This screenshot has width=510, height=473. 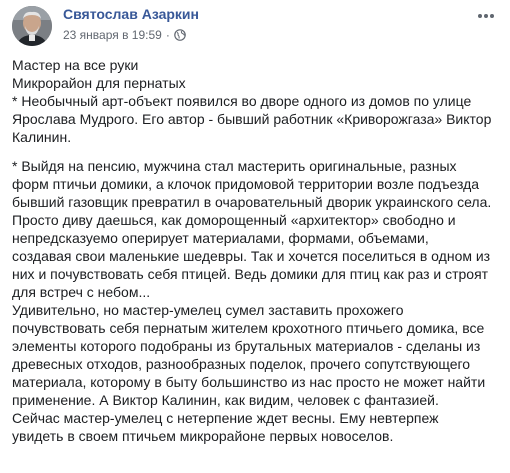 What do you see at coordinates (486, 16) in the screenshot?
I see `more-options-icon` at bounding box center [486, 16].